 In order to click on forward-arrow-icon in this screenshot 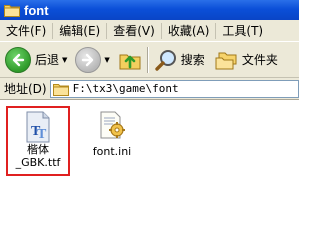, I will do `click(88, 59)`.